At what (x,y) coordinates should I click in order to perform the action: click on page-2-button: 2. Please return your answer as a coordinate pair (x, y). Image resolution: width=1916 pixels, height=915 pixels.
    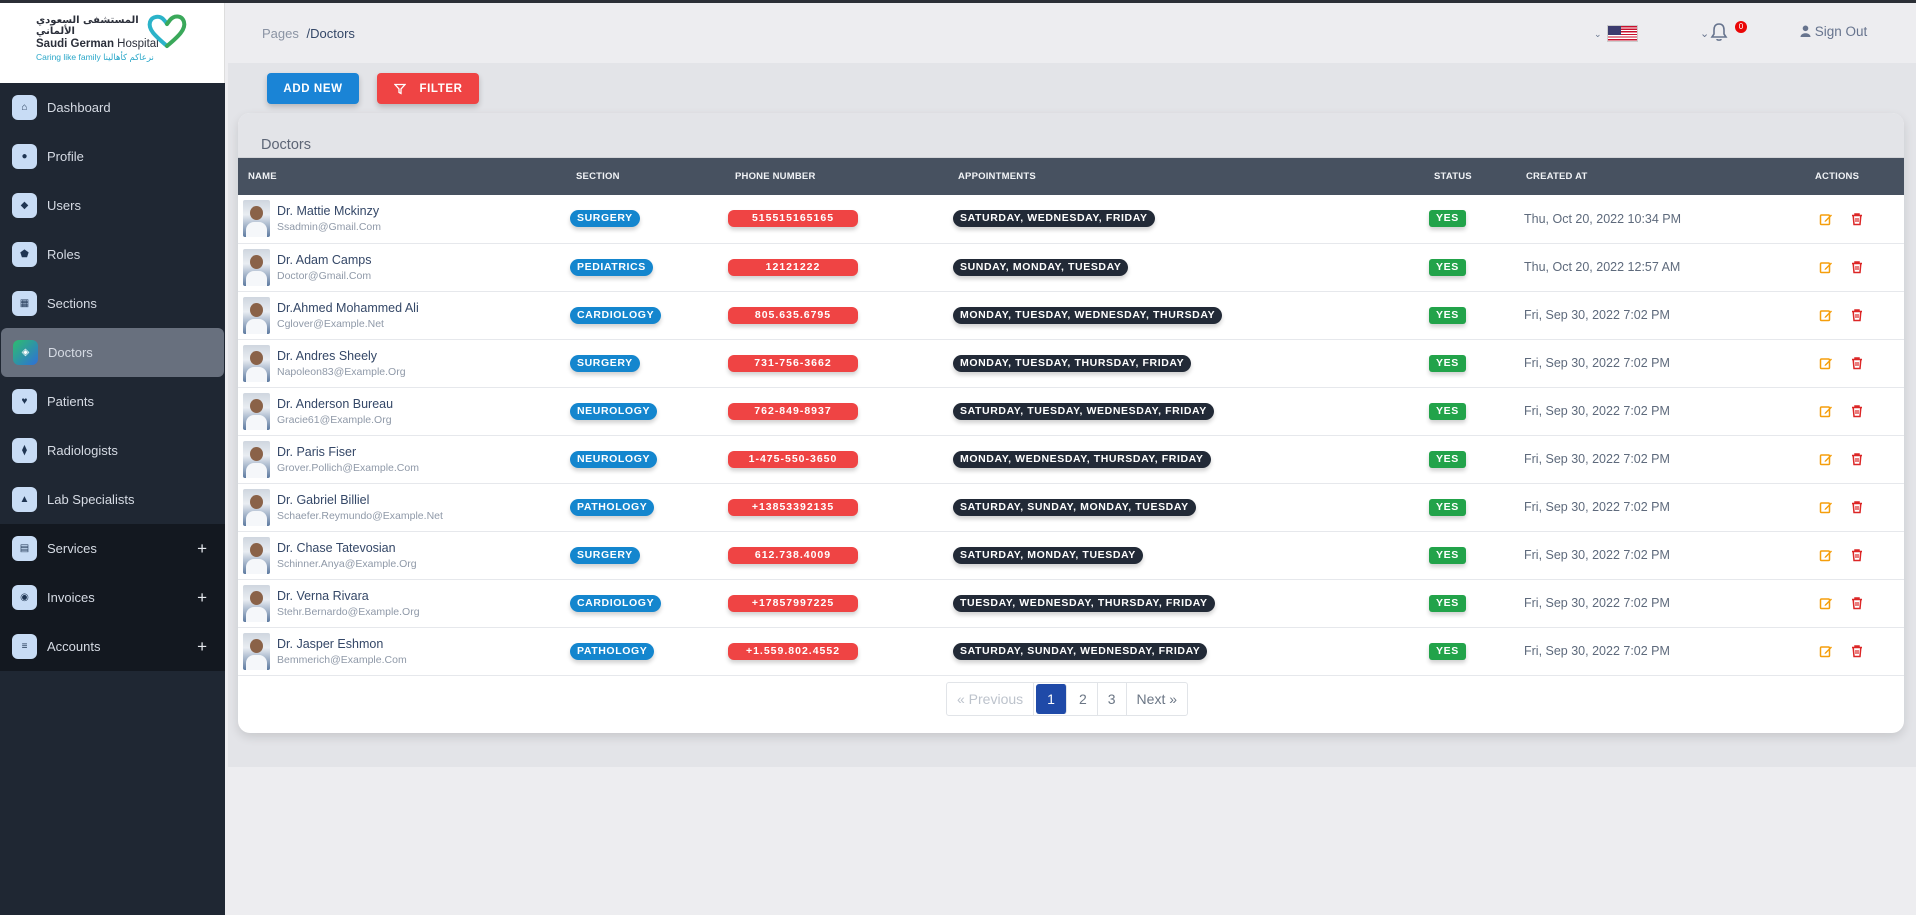
    Looking at the image, I should click on (1083, 699).